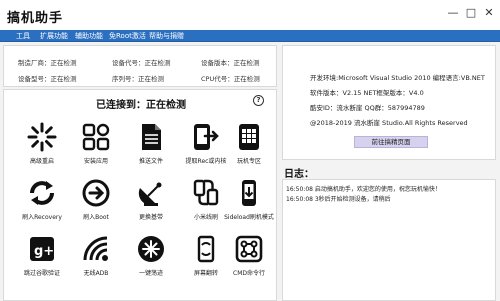 The height and width of the screenshot is (301, 500). Describe the element at coordinates (96, 193) in the screenshot. I see `circle-arrow-icon` at that location.